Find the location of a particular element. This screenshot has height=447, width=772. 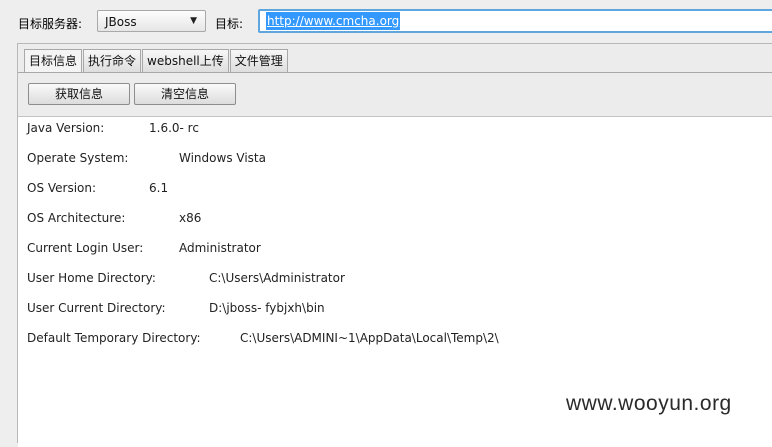

info-value: 6.1 is located at coordinates (159, 188).